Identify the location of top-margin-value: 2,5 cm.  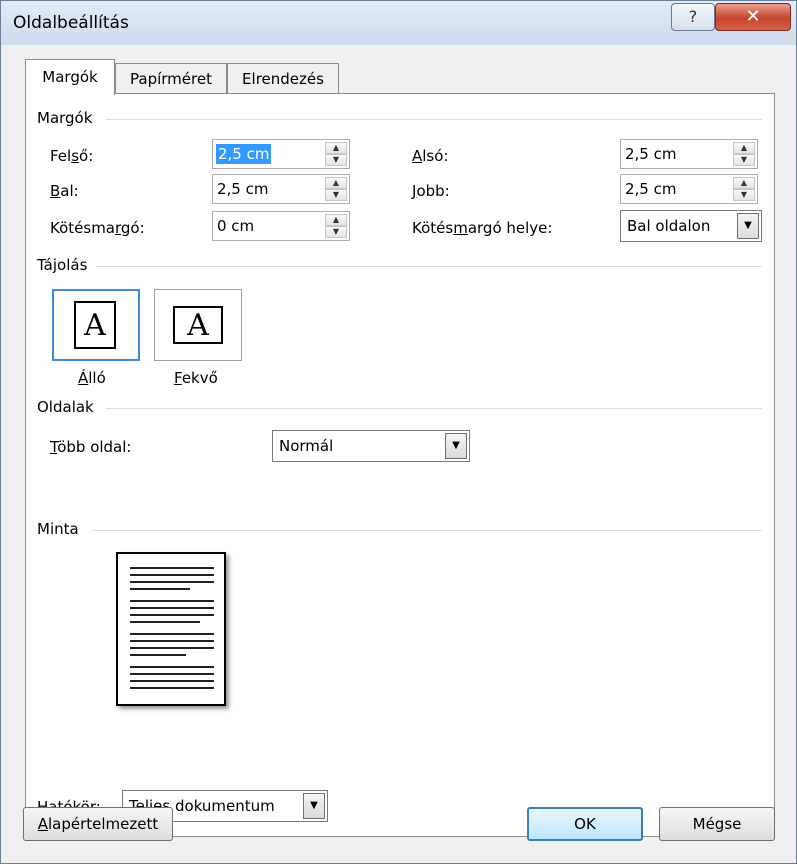
(244, 154).